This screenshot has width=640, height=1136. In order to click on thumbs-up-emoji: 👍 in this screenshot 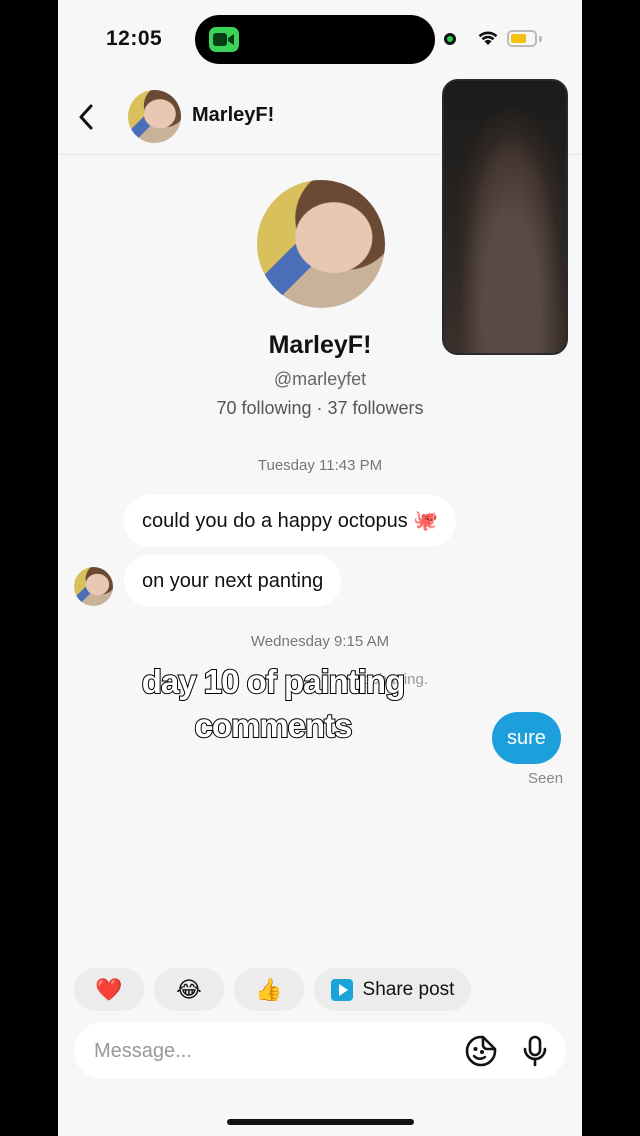, I will do `click(269, 989)`.